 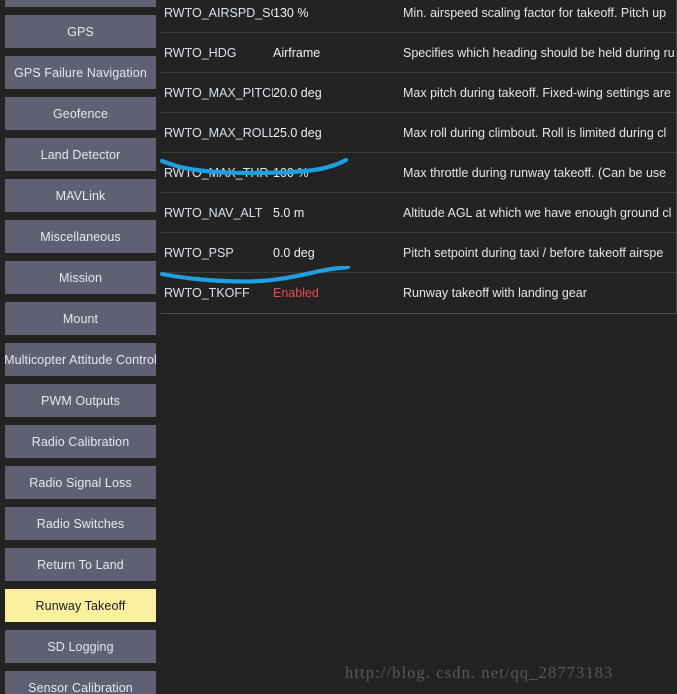 I want to click on sidebar-item-runway-takeoff: Runway Takeoff, so click(x=80, y=605).